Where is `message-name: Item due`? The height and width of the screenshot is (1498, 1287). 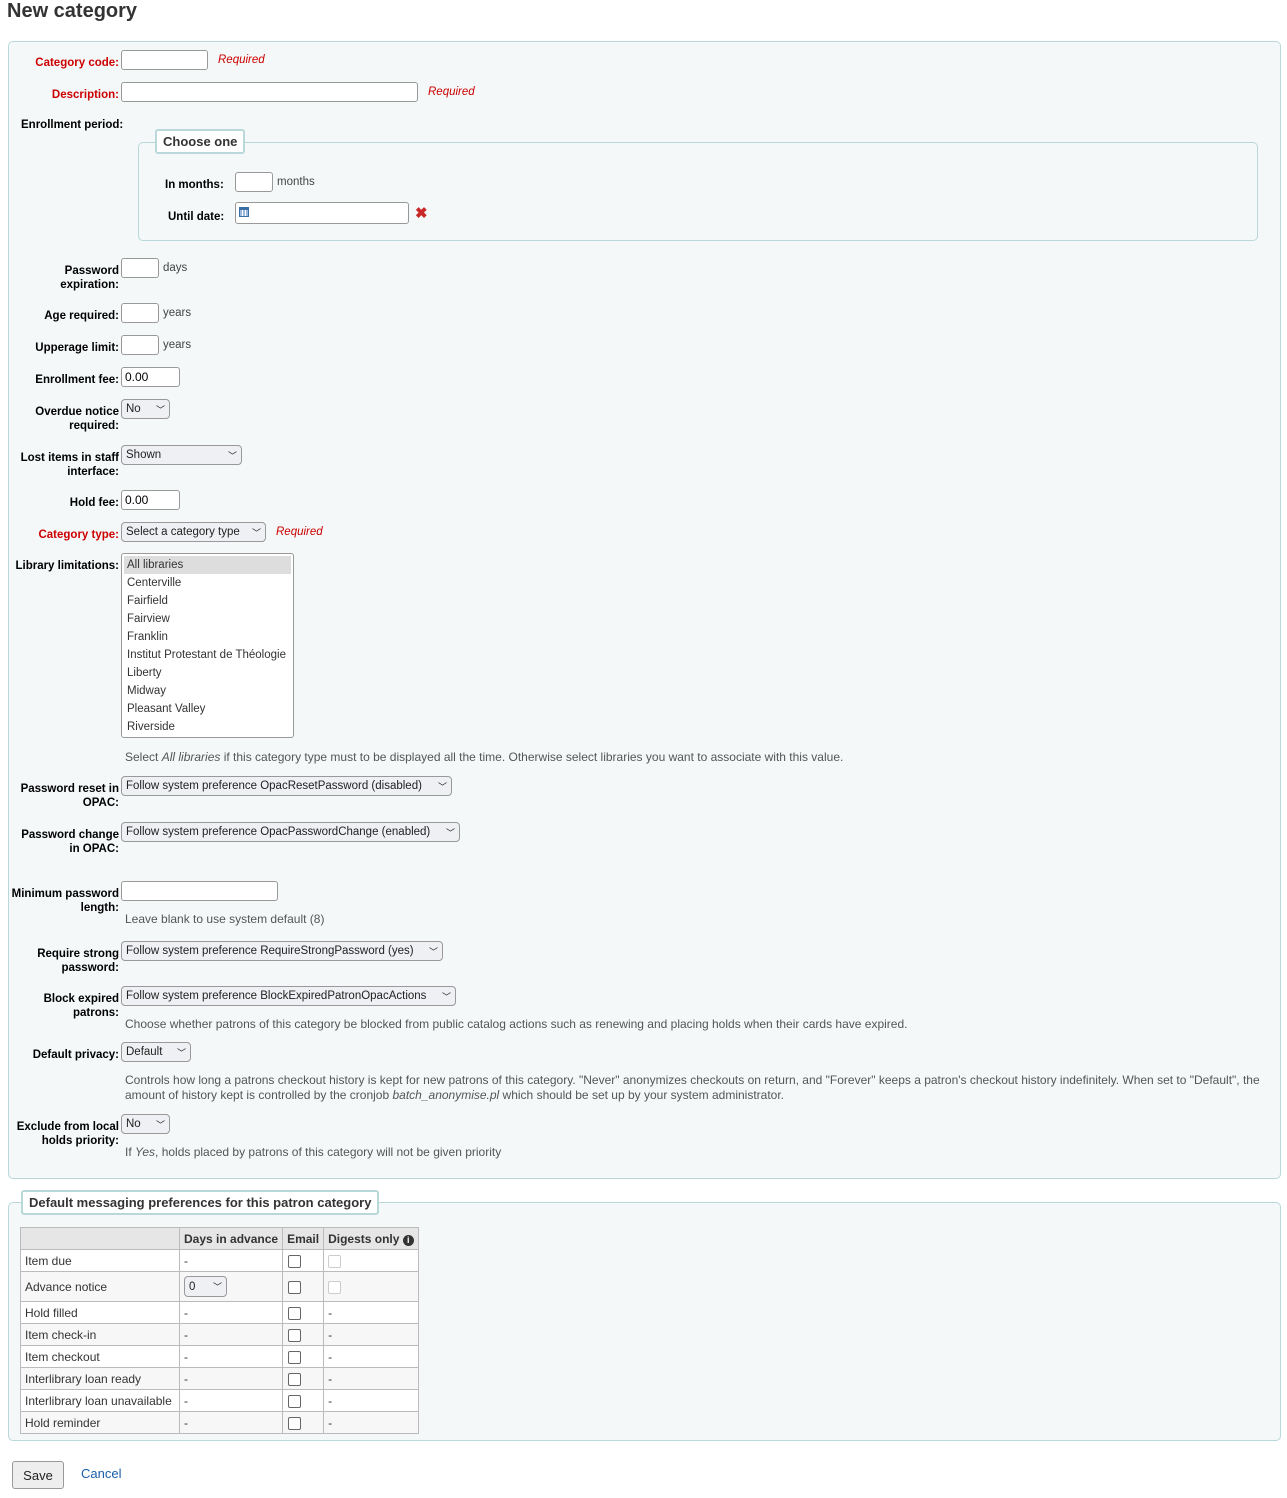
message-name: Item due is located at coordinates (100, 1260).